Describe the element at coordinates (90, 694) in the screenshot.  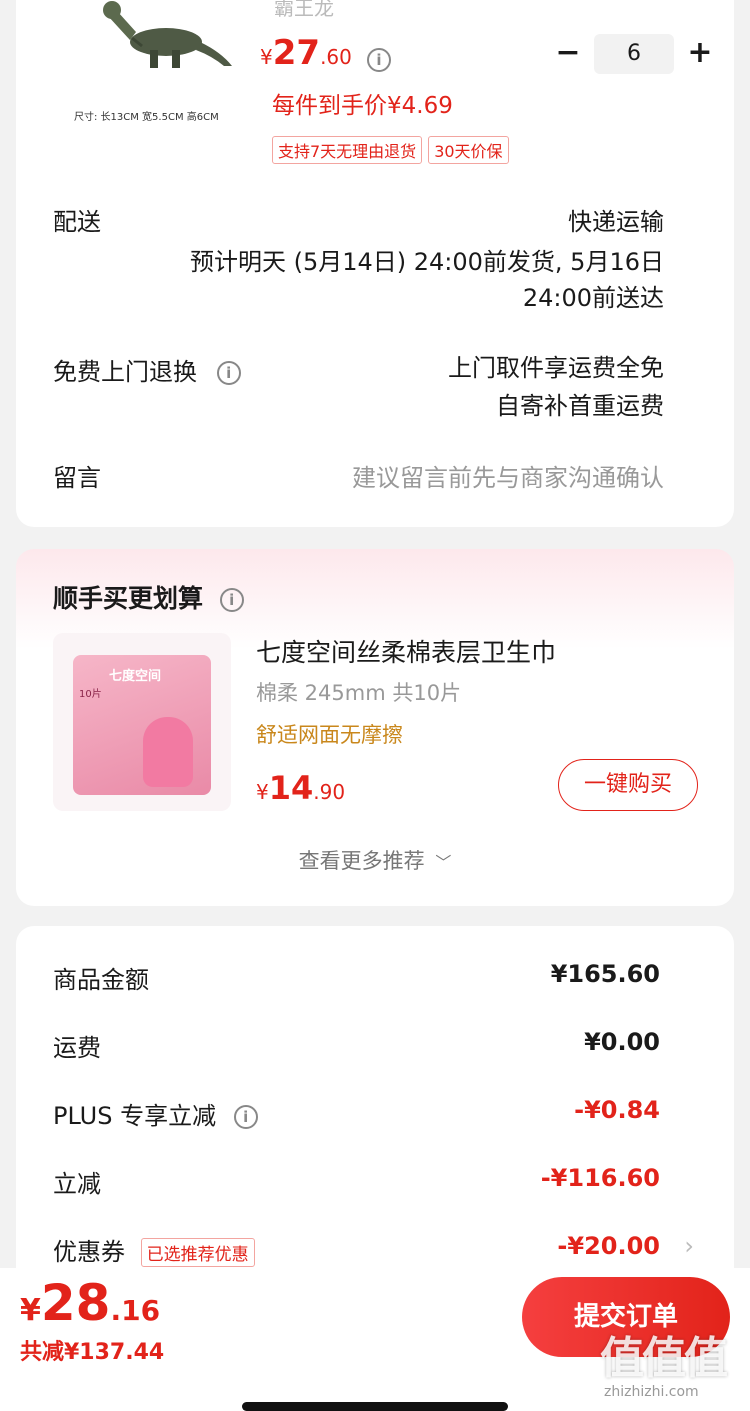
I see `pack-count: 10片` at that location.